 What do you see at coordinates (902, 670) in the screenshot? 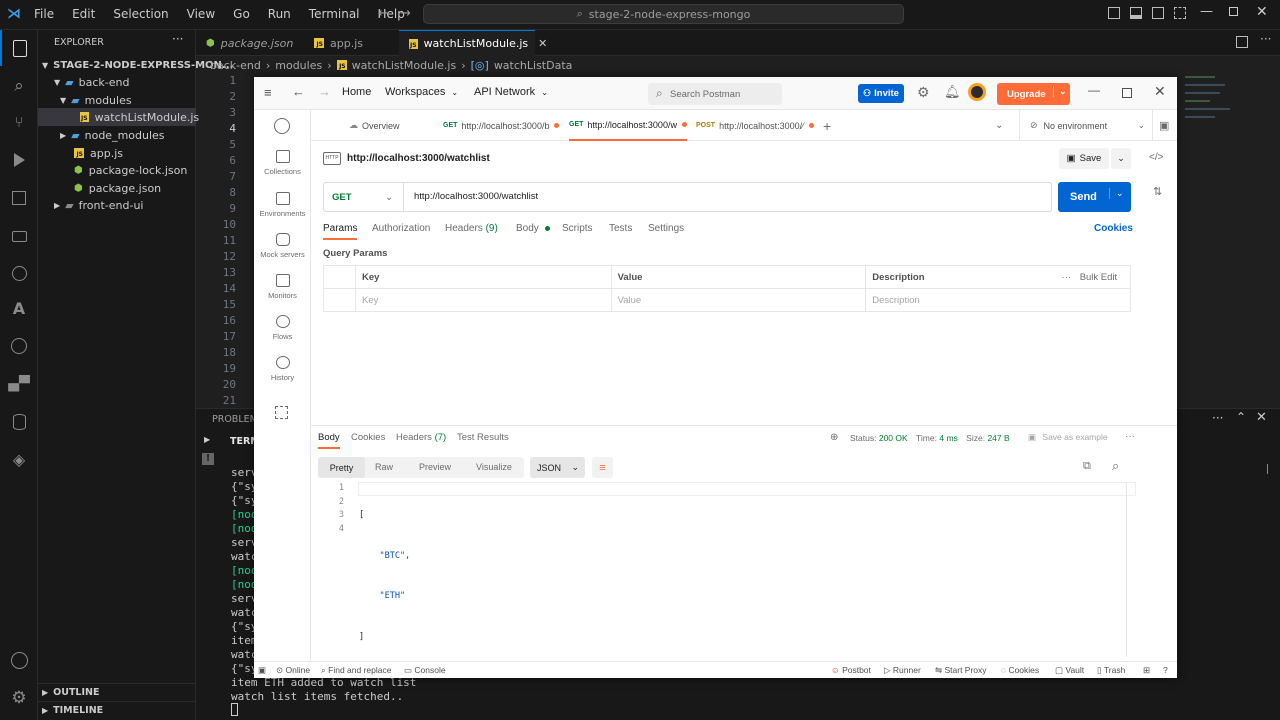
I see `runner-button: ▷ Runner` at bounding box center [902, 670].